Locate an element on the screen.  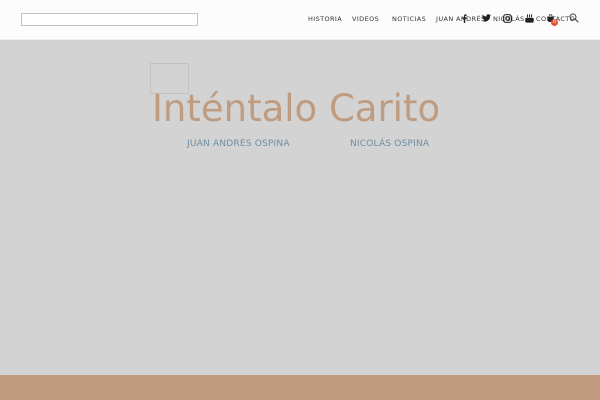
twitter-icon is located at coordinates (486, 18).